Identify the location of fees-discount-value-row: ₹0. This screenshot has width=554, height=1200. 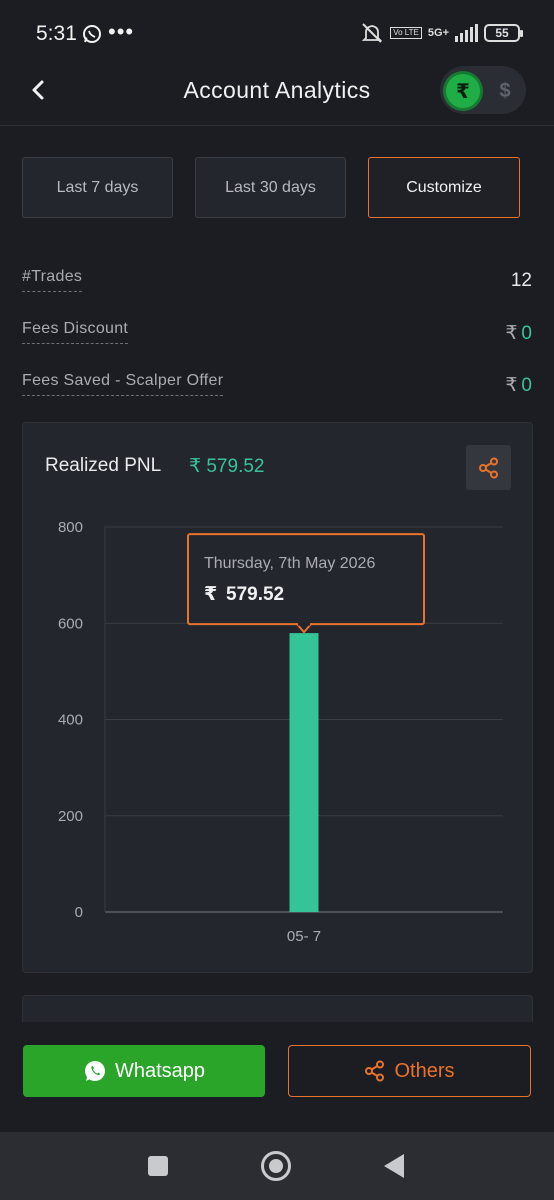
(518, 333).